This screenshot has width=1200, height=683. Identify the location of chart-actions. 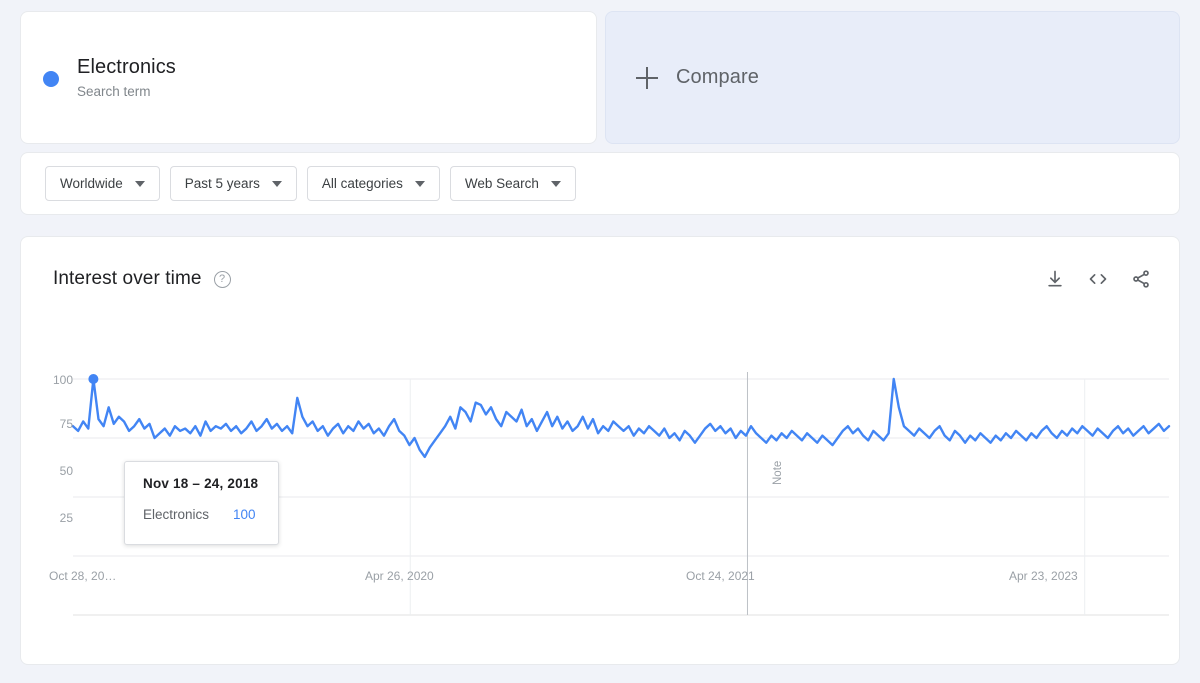
(1098, 279).